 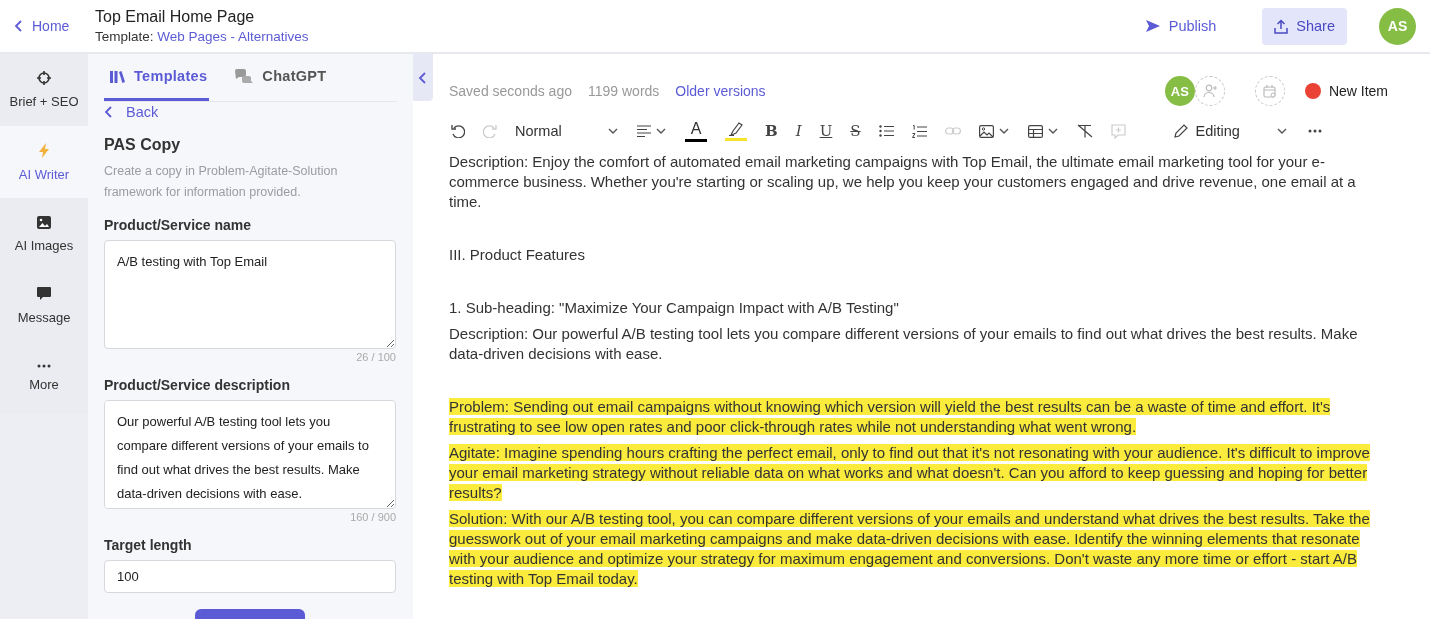 I want to click on books-icon, so click(x=117, y=76).